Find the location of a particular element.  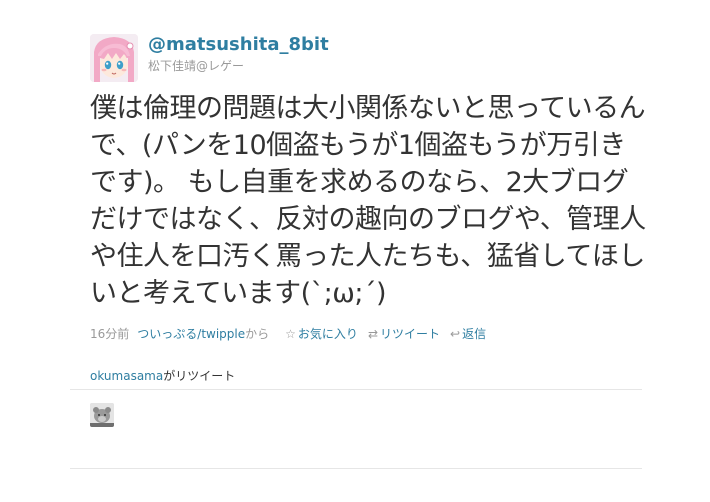

retweet-icon: ⇄ is located at coordinates (372, 334).